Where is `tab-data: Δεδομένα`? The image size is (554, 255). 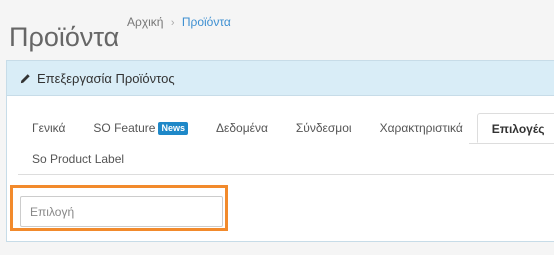
tab-data: Δεδομένα is located at coordinates (242, 128).